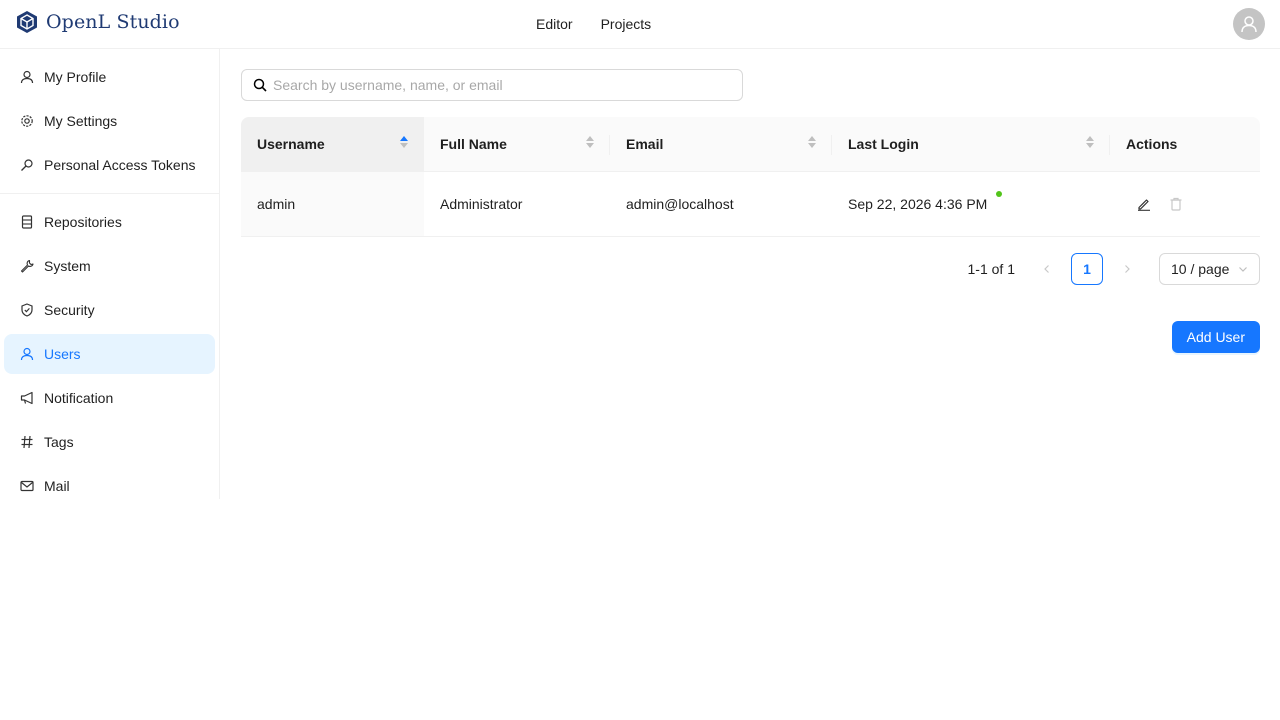 The width and height of the screenshot is (1280, 720). I want to click on column-header-label: Email, so click(645, 144).